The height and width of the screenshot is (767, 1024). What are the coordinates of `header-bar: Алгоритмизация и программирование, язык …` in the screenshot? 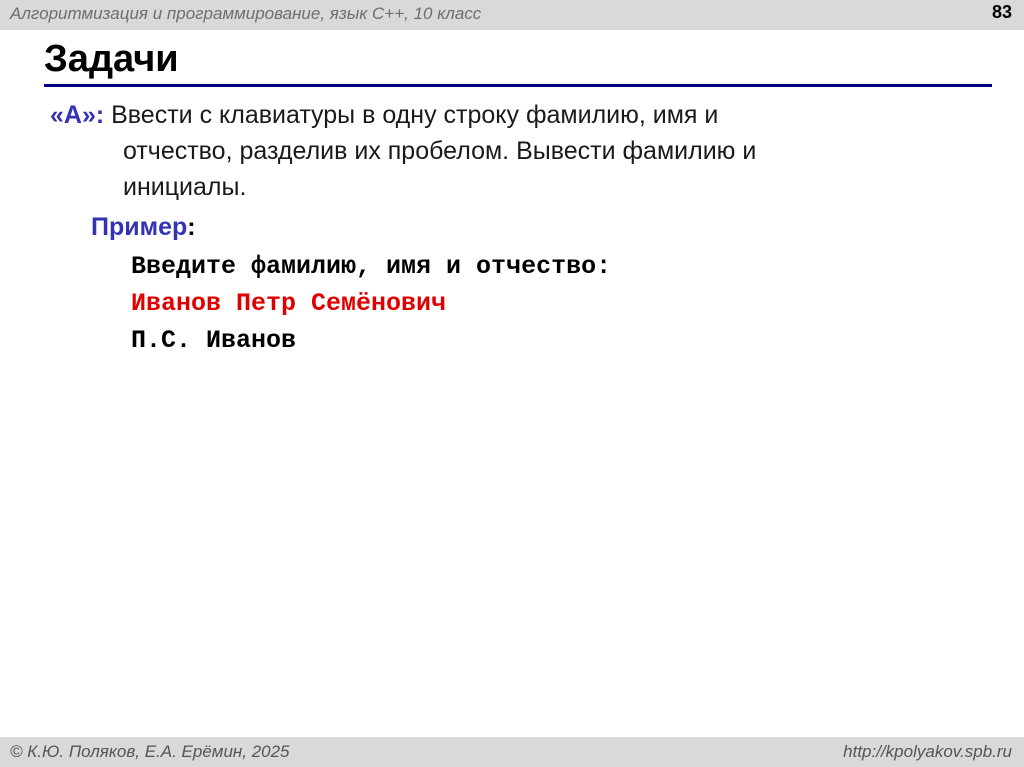 It's located at (512, 15).